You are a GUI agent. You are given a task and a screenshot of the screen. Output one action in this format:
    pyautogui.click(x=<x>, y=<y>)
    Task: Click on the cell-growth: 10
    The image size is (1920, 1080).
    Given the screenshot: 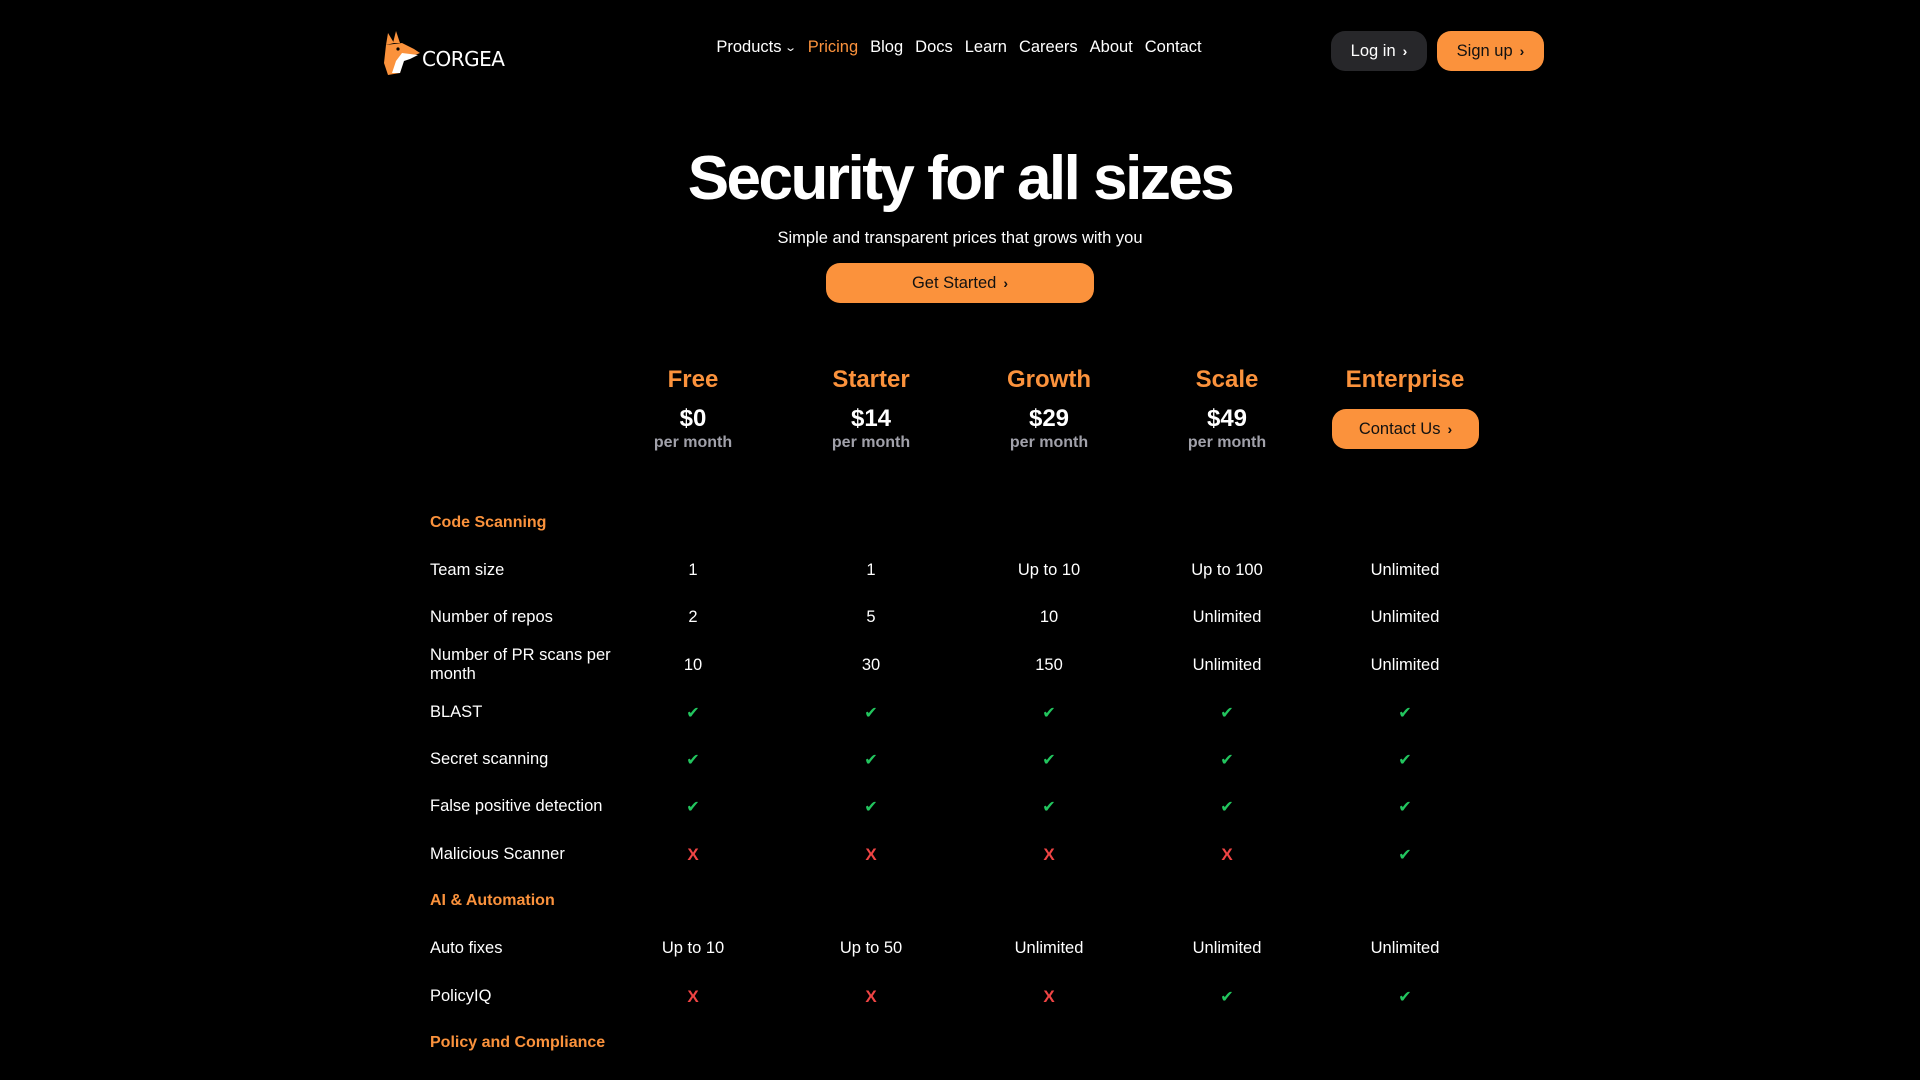 What is the action you would take?
    pyautogui.click(x=1049, y=617)
    